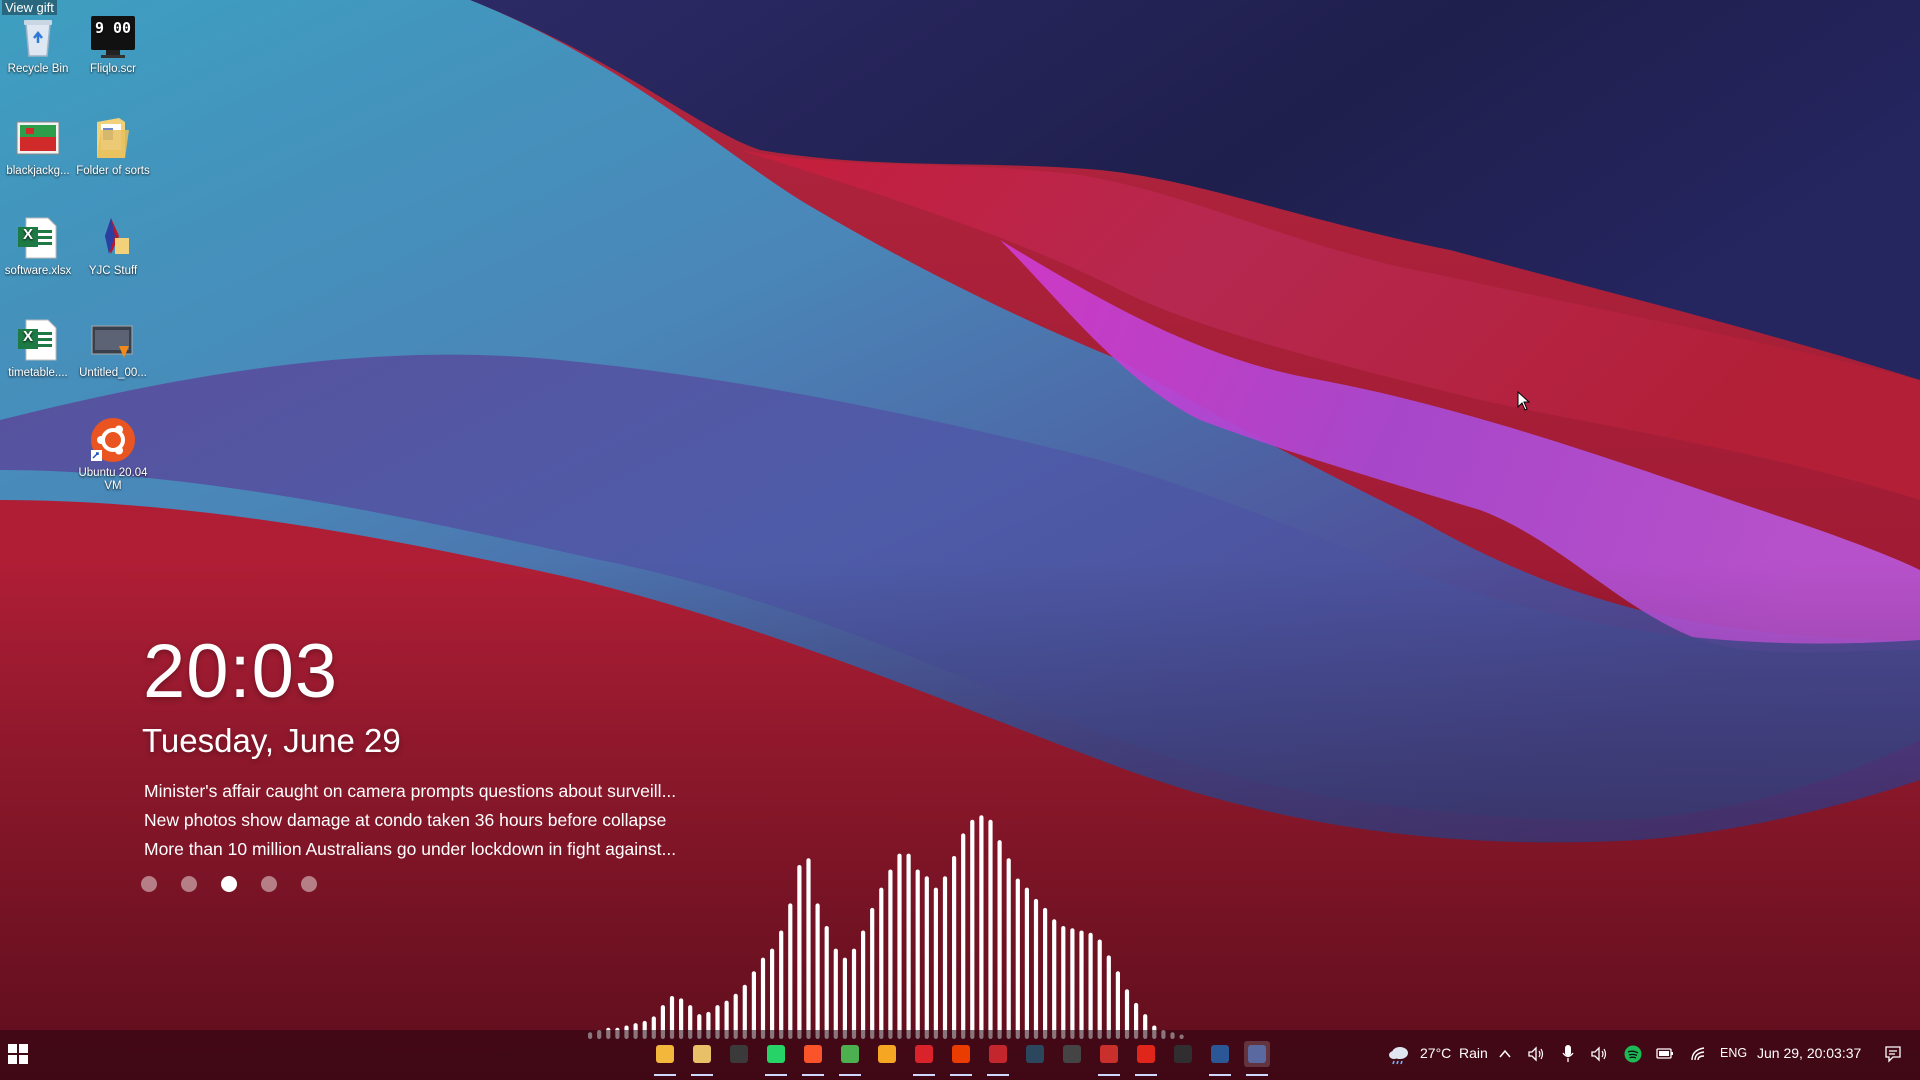 The height and width of the screenshot is (1080, 1920). I want to click on file-explorer-icon, so click(665, 1058).